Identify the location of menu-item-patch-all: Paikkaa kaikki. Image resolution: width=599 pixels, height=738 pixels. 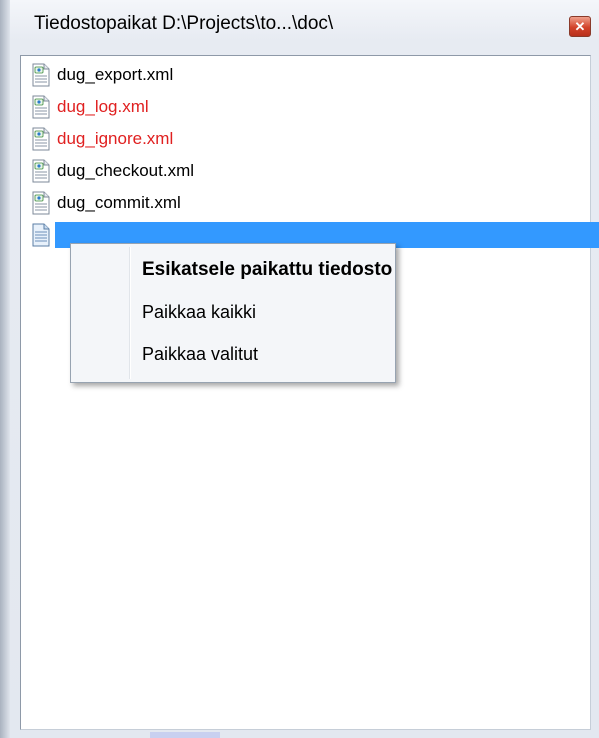
(199, 312).